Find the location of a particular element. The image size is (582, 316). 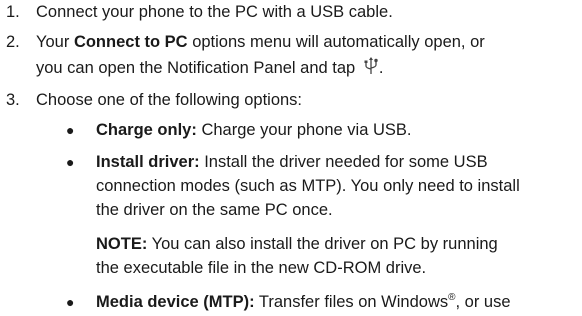

step-3-text: Choose one of the following options: is located at coordinates (169, 100).